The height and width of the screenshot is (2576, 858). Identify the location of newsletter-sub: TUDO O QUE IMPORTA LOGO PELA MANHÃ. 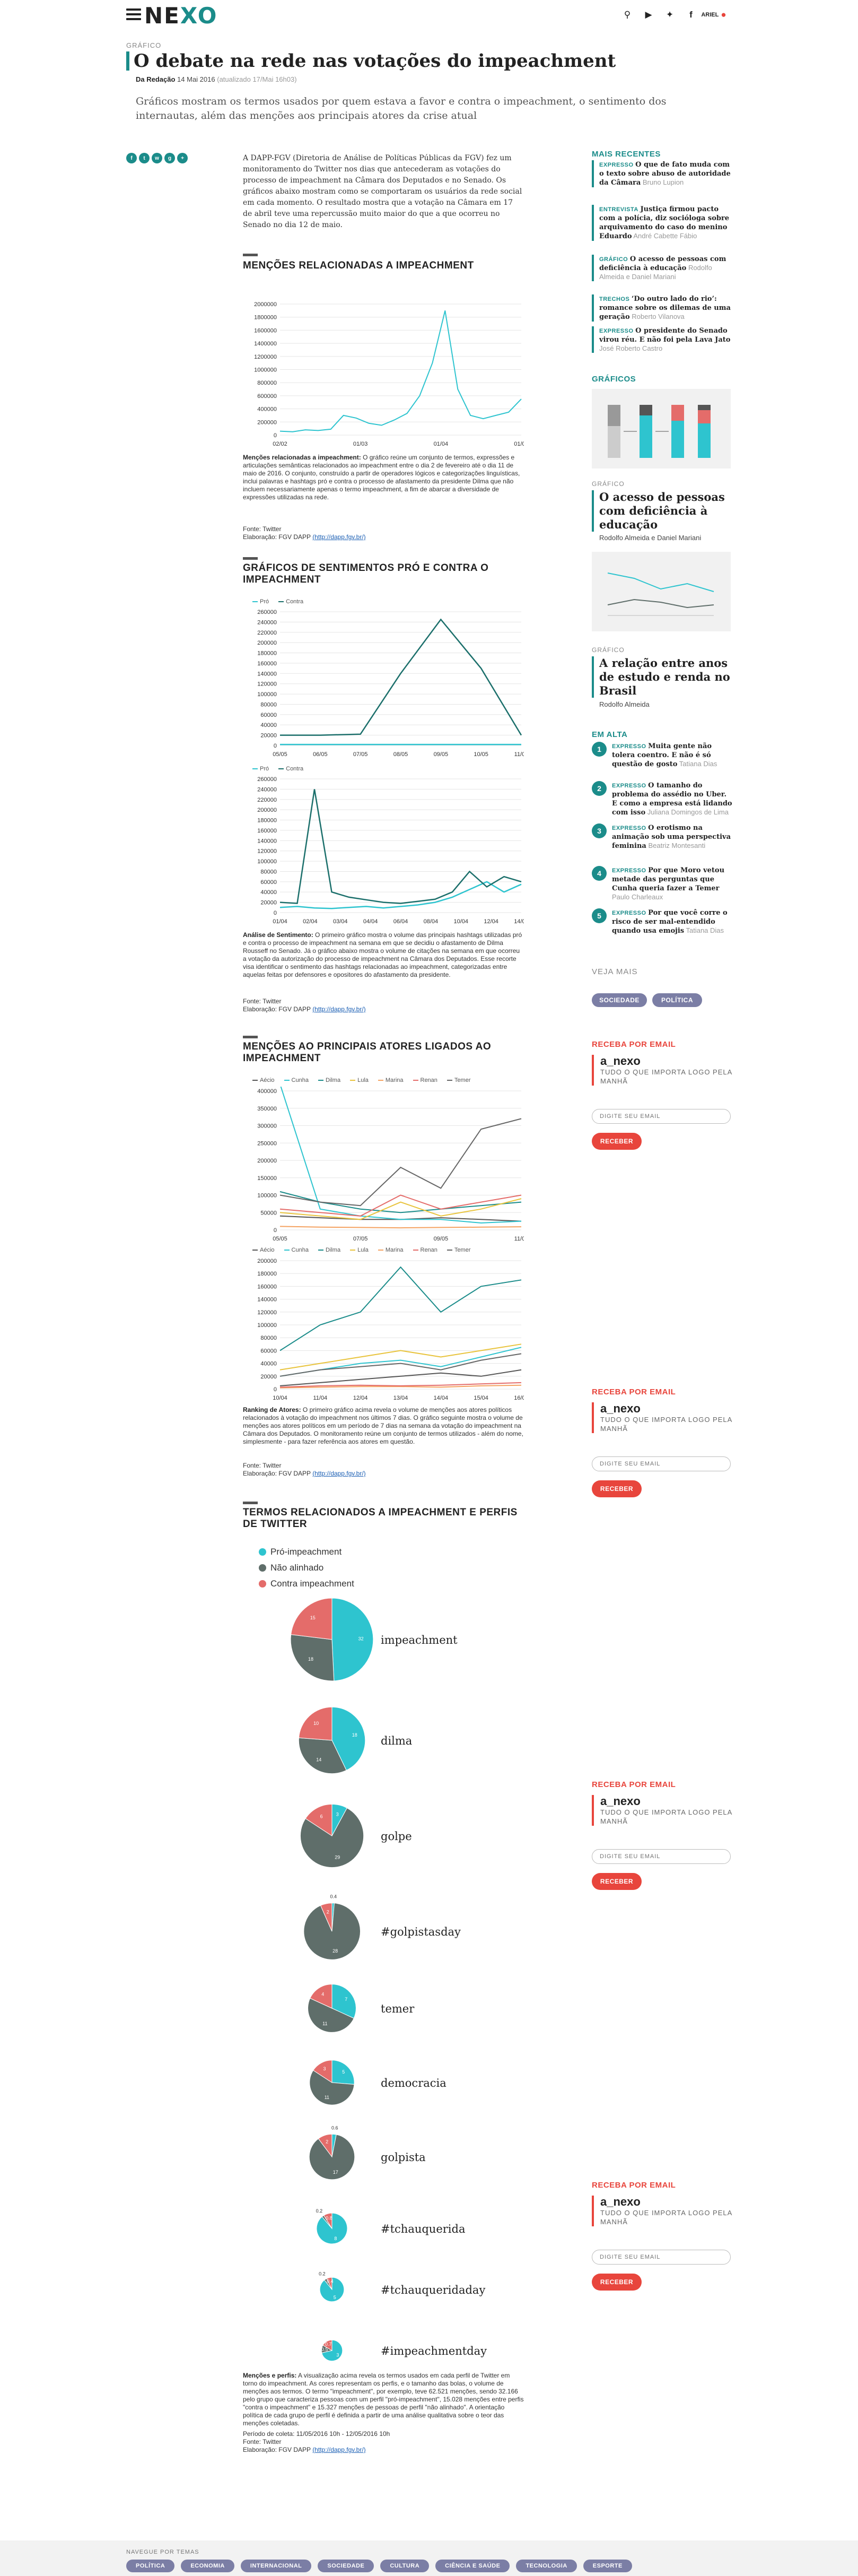
(666, 1424).